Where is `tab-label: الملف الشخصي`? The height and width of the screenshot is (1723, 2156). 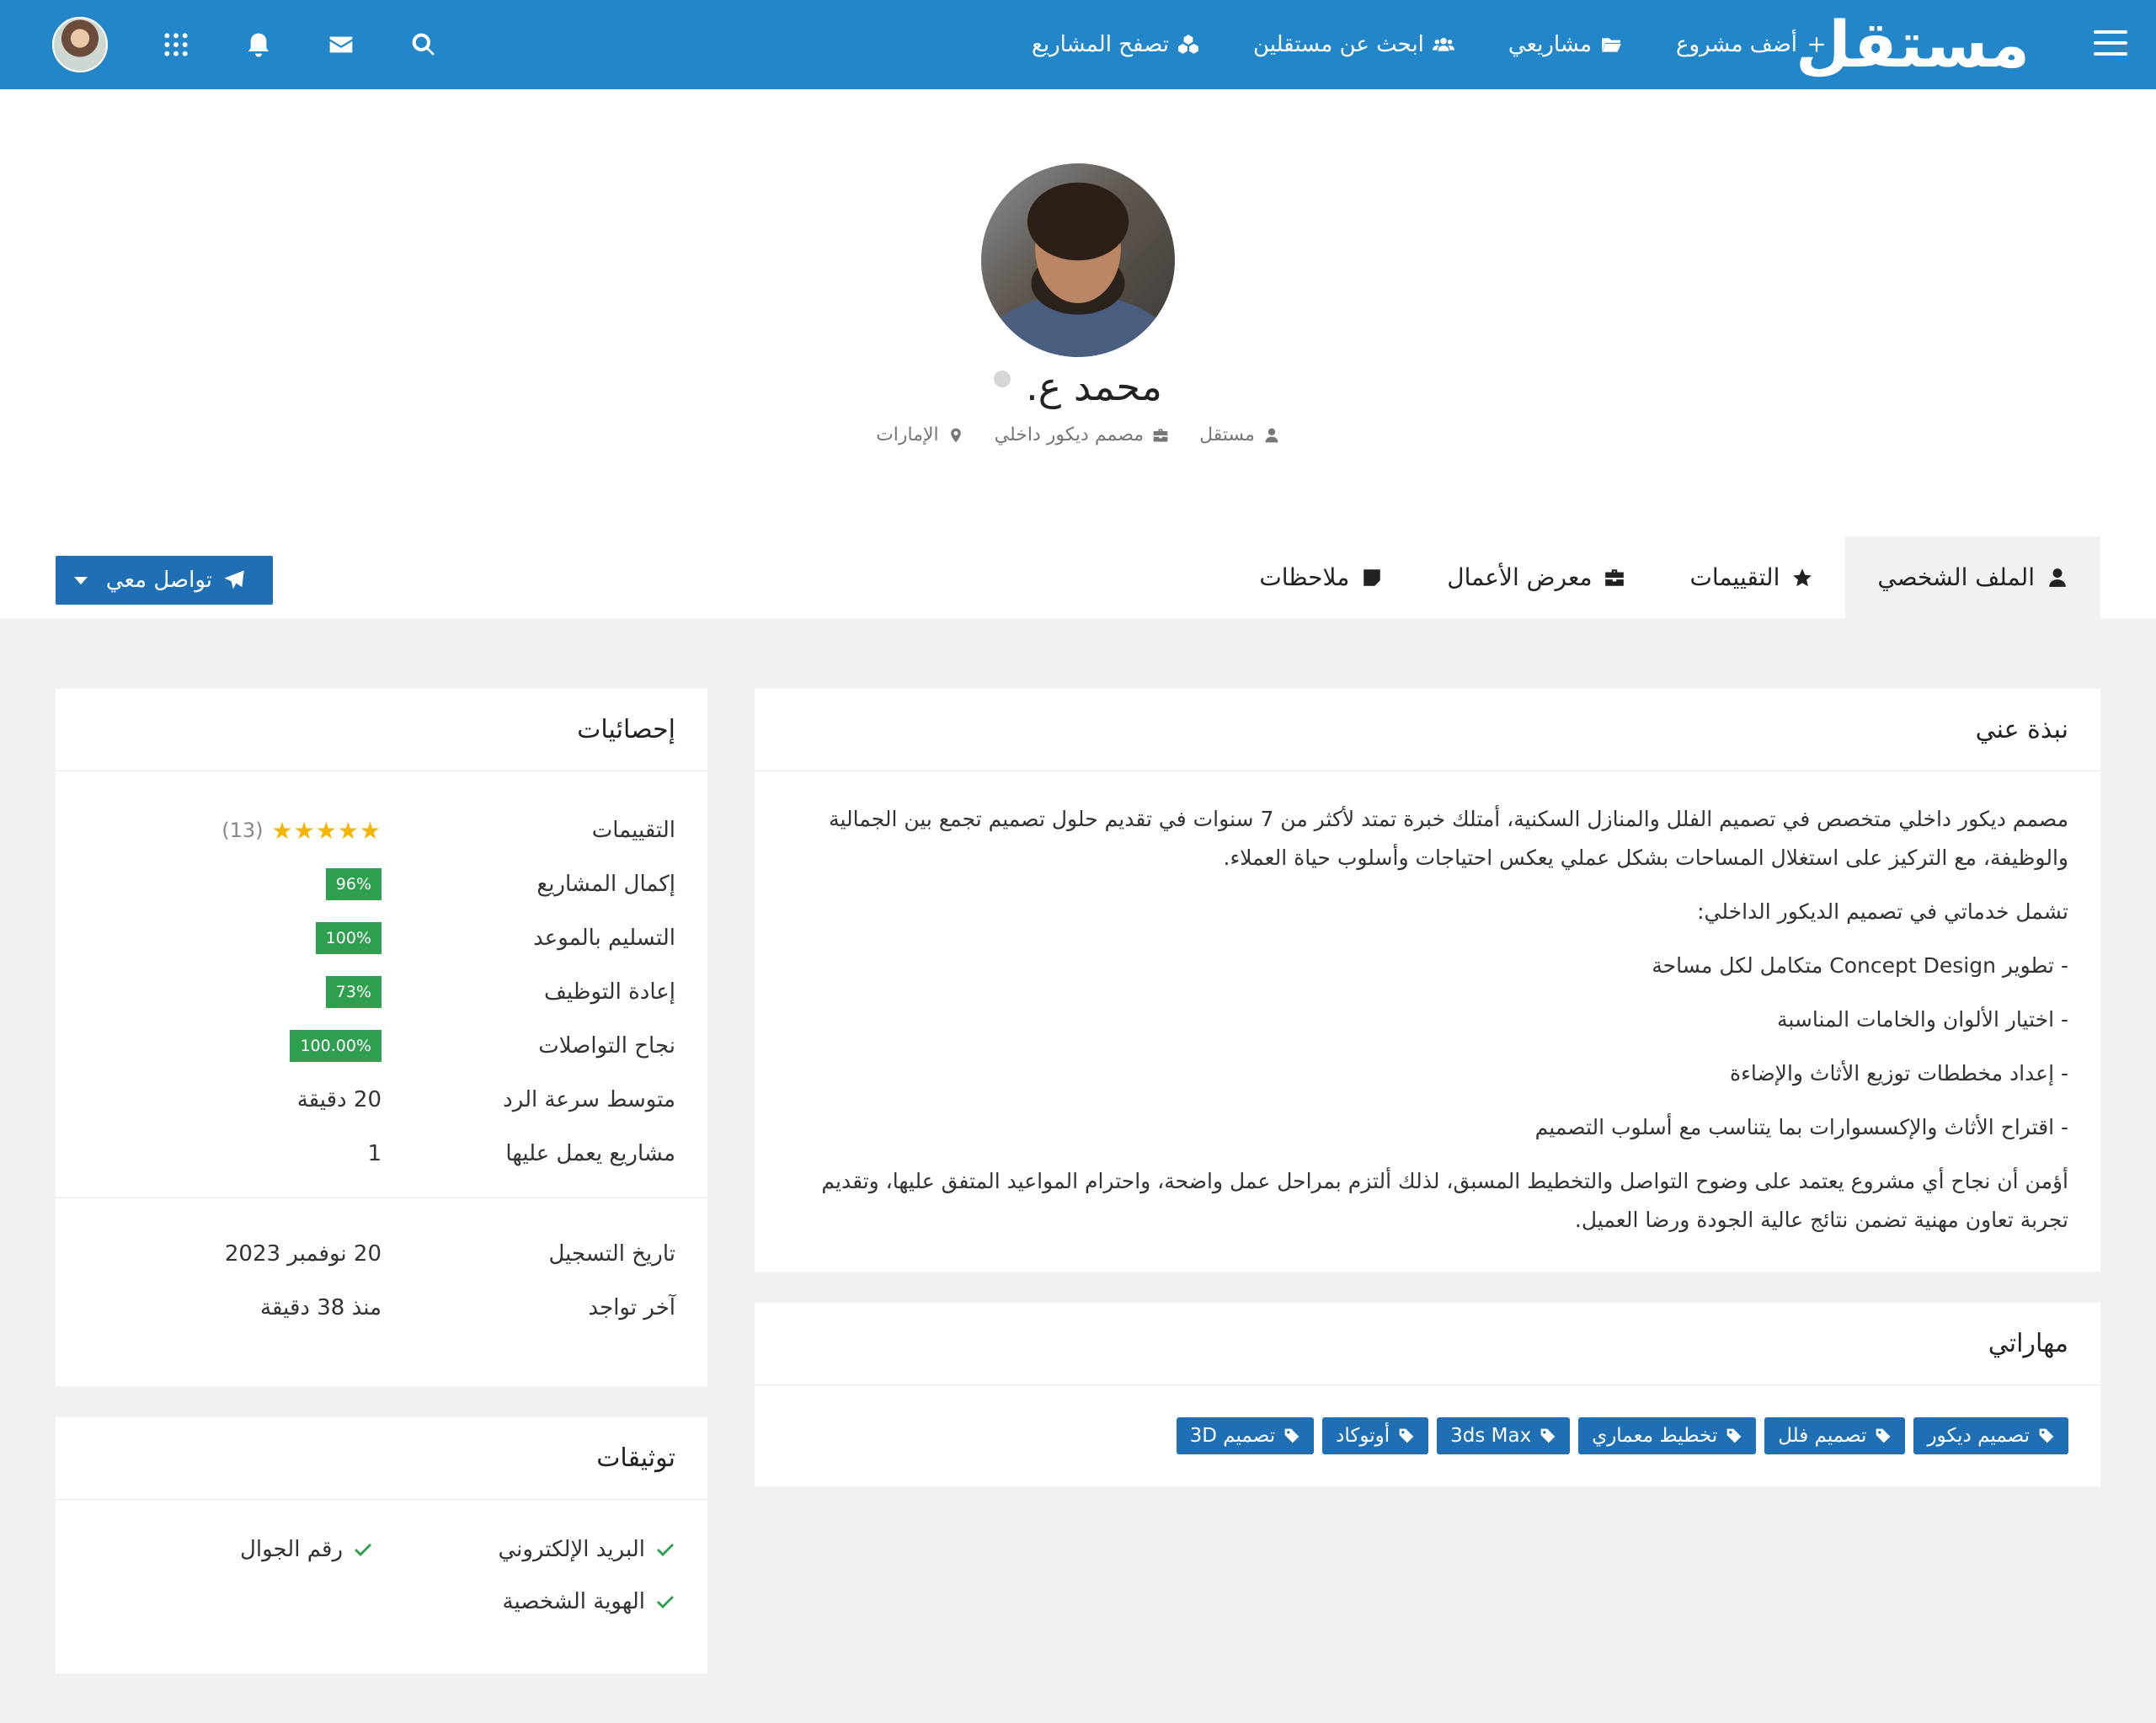
tab-label: الملف الشخصي is located at coordinates (1956, 577).